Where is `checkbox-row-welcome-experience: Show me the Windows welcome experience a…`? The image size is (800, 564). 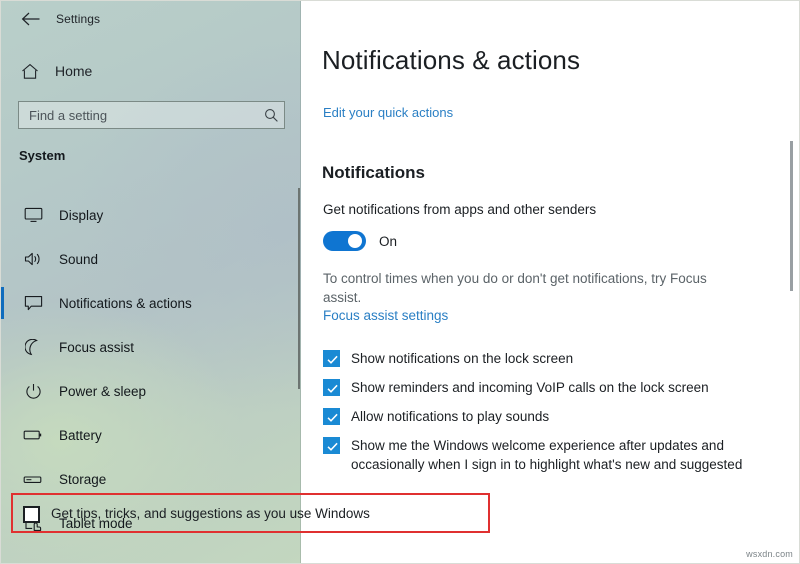
checkbox-row-welcome-experience: Show me the Windows welcome experience a… is located at coordinates (548, 455).